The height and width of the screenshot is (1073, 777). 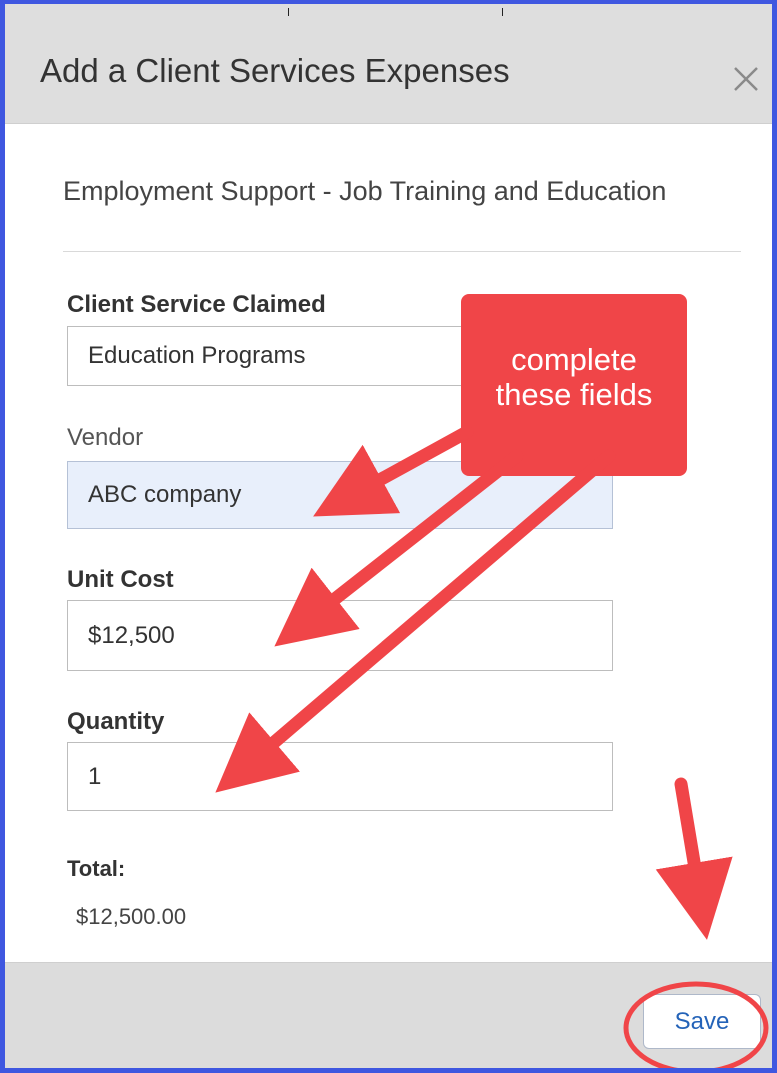 I want to click on annotation-callout: complete these fields, so click(x=574, y=385).